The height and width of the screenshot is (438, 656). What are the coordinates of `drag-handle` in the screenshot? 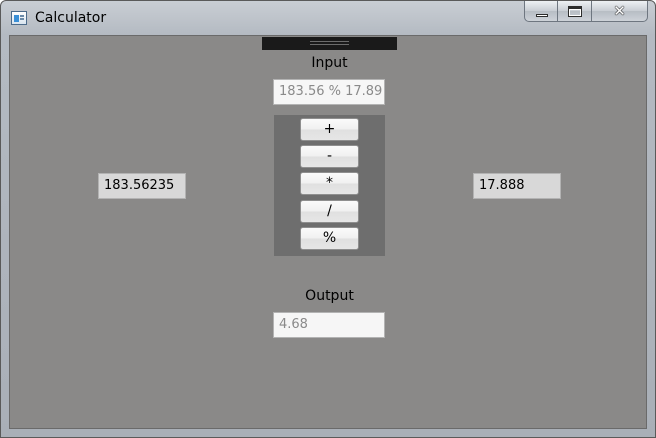 It's located at (329, 43).